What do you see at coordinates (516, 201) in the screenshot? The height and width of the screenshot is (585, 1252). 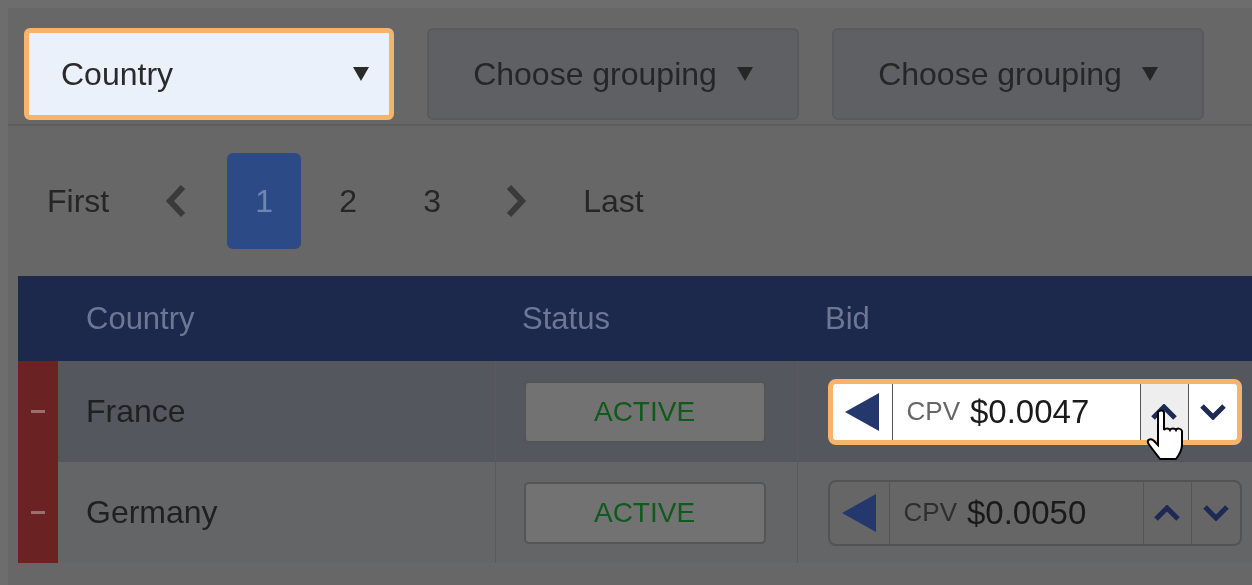 I see `chevron-right-icon` at bounding box center [516, 201].